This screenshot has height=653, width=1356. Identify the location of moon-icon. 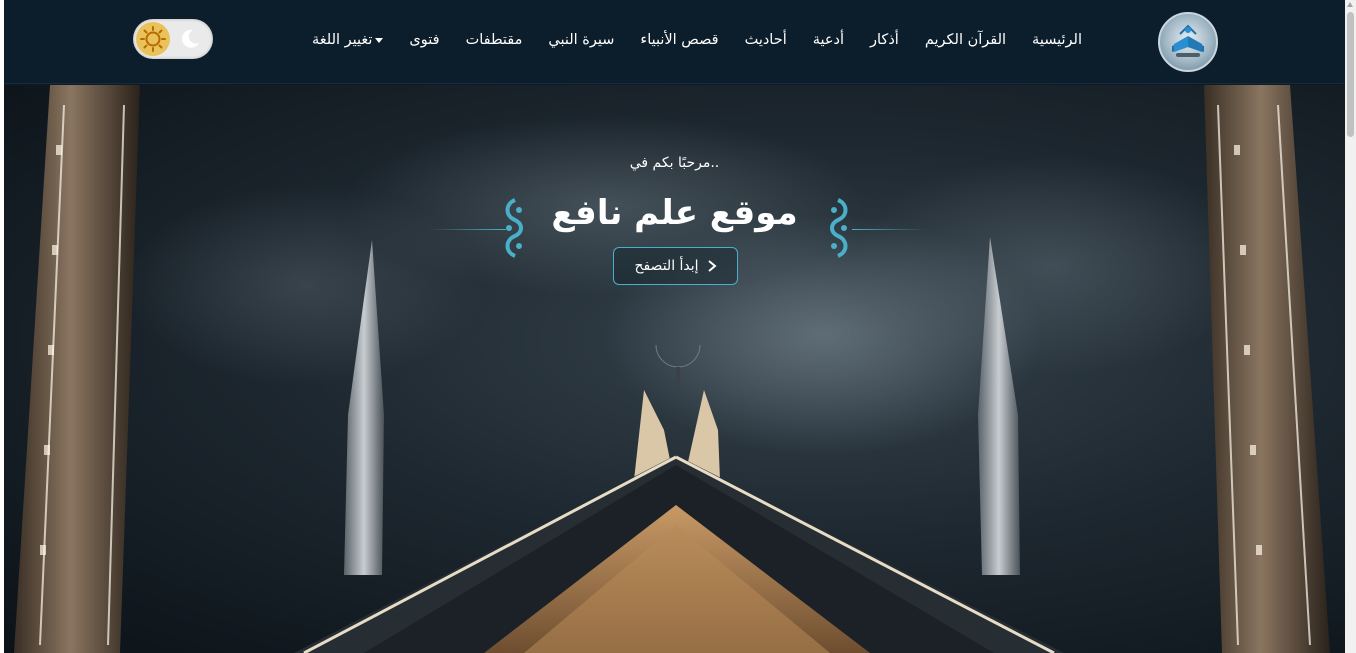
(190, 38).